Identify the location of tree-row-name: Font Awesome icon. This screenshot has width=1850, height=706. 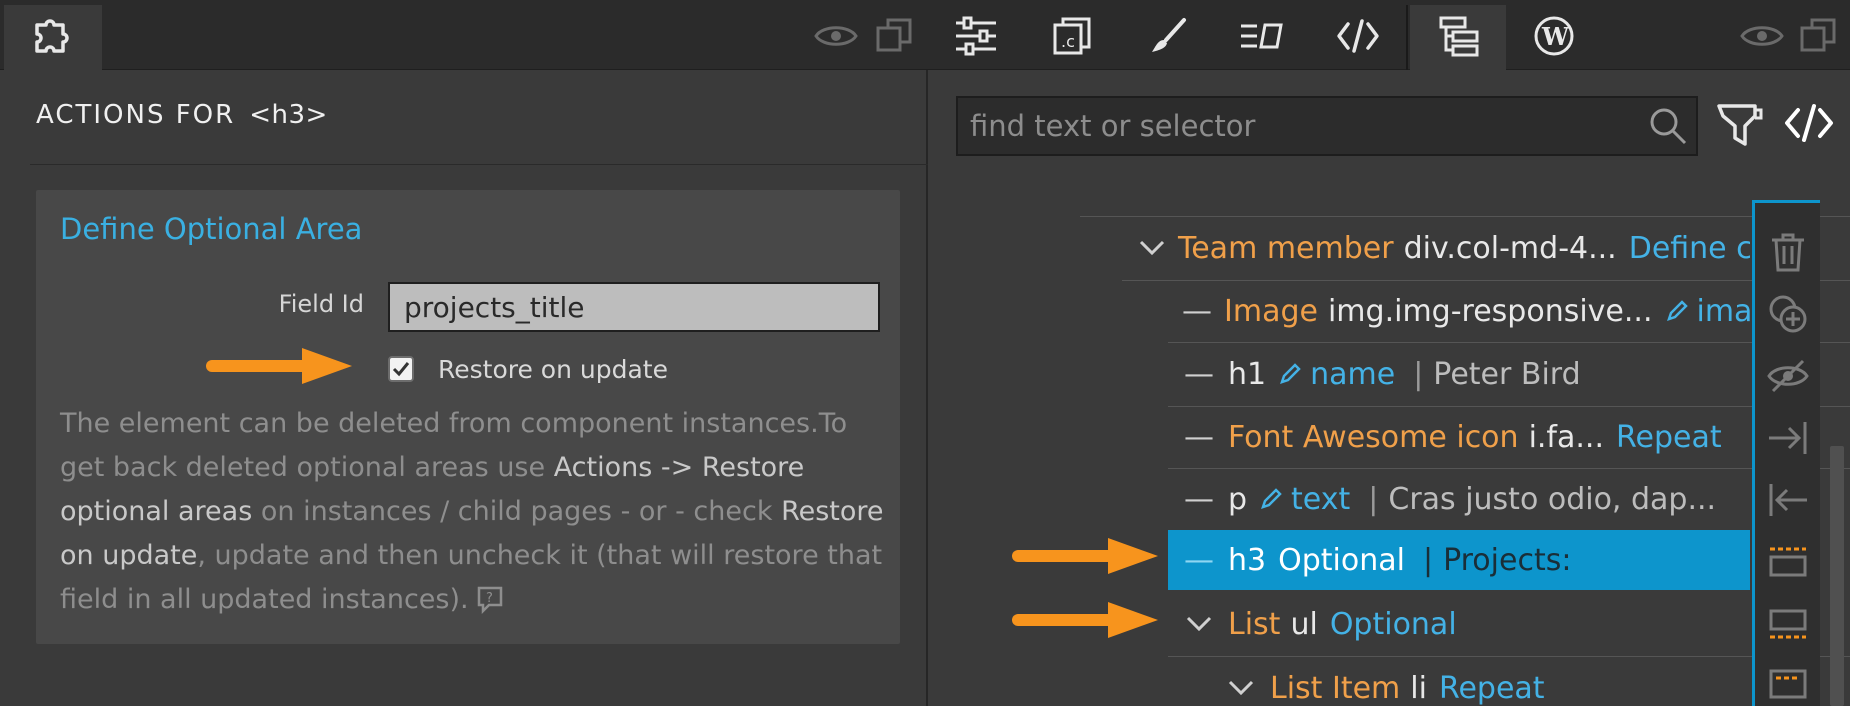
(1373, 437).